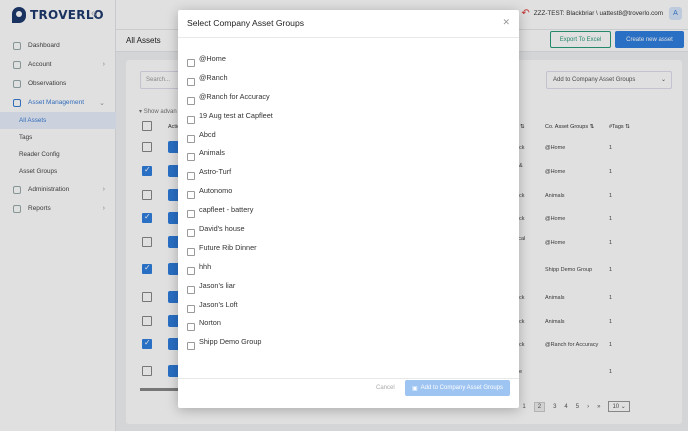  What do you see at coordinates (386, 388) in the screenshot?
I see `cancel-button: Cancel` at bounding box center [386, 388].